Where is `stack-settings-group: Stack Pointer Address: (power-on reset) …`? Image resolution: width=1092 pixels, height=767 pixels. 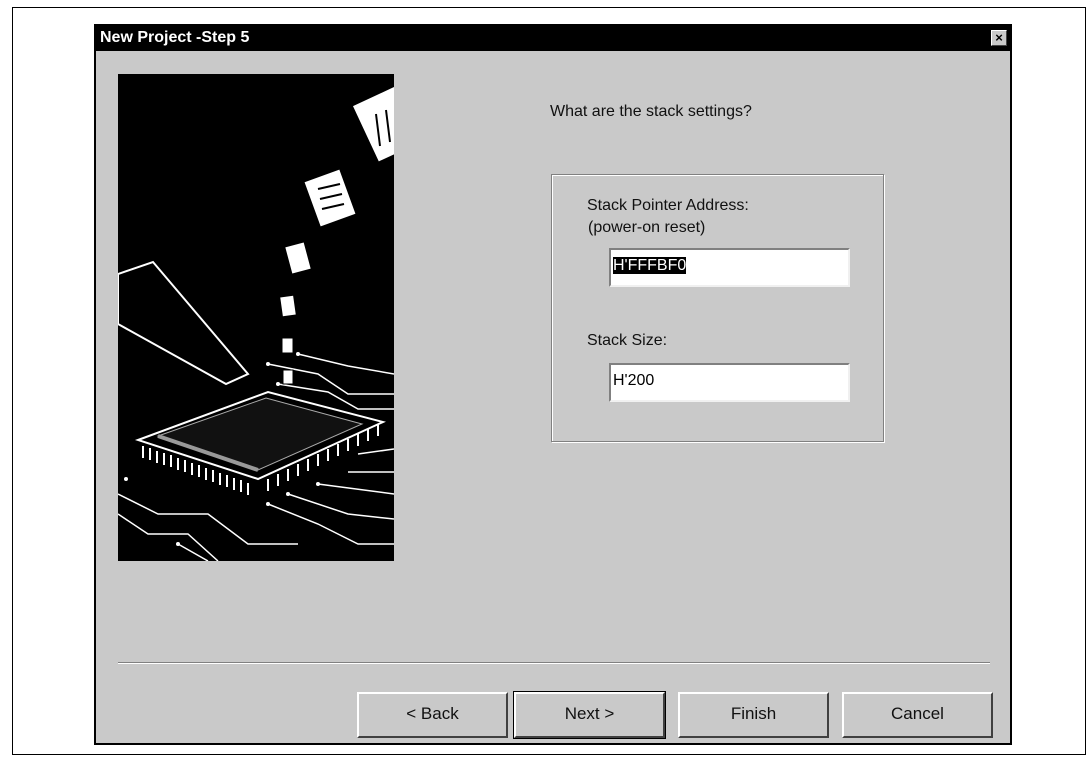
stack-settings-group: Stack Pointer Address: (power-on reset) … is located at coordinates (717, 308).